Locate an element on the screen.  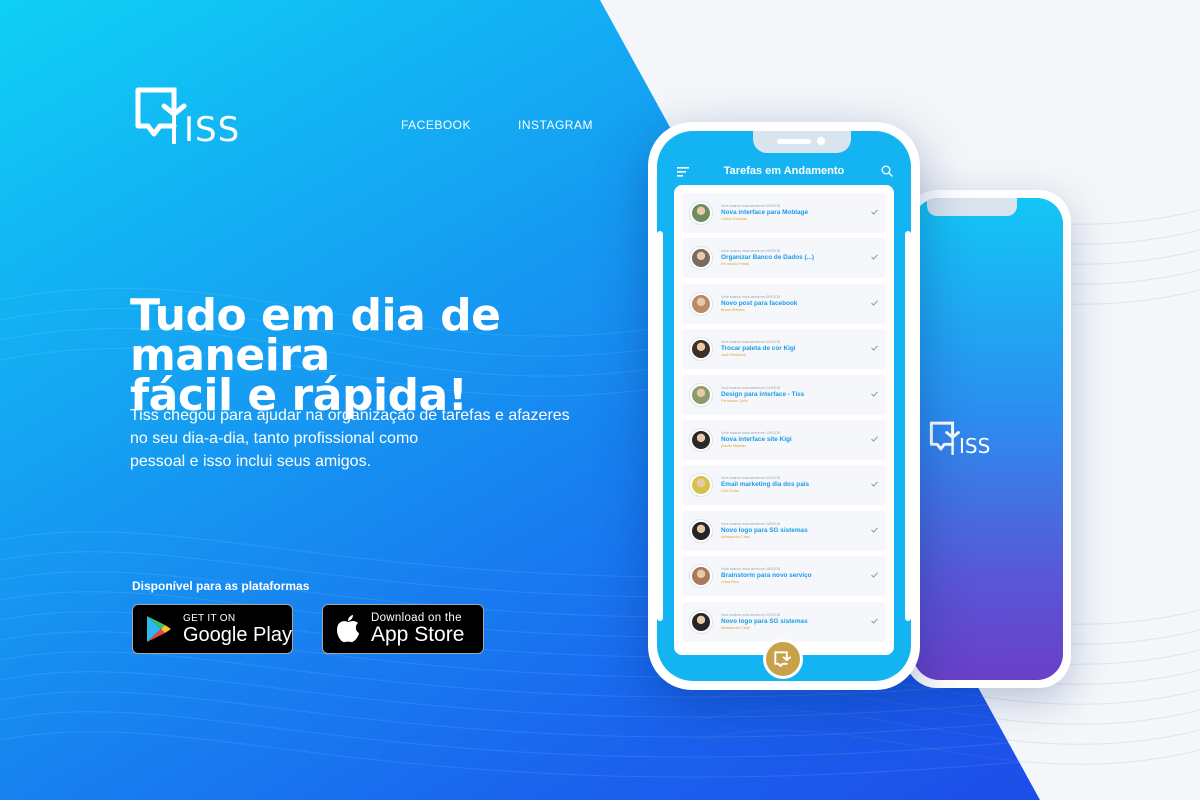
hero-description-line3: pessoal e isso inclui seus amigos. is located at coordinates (251, 461).